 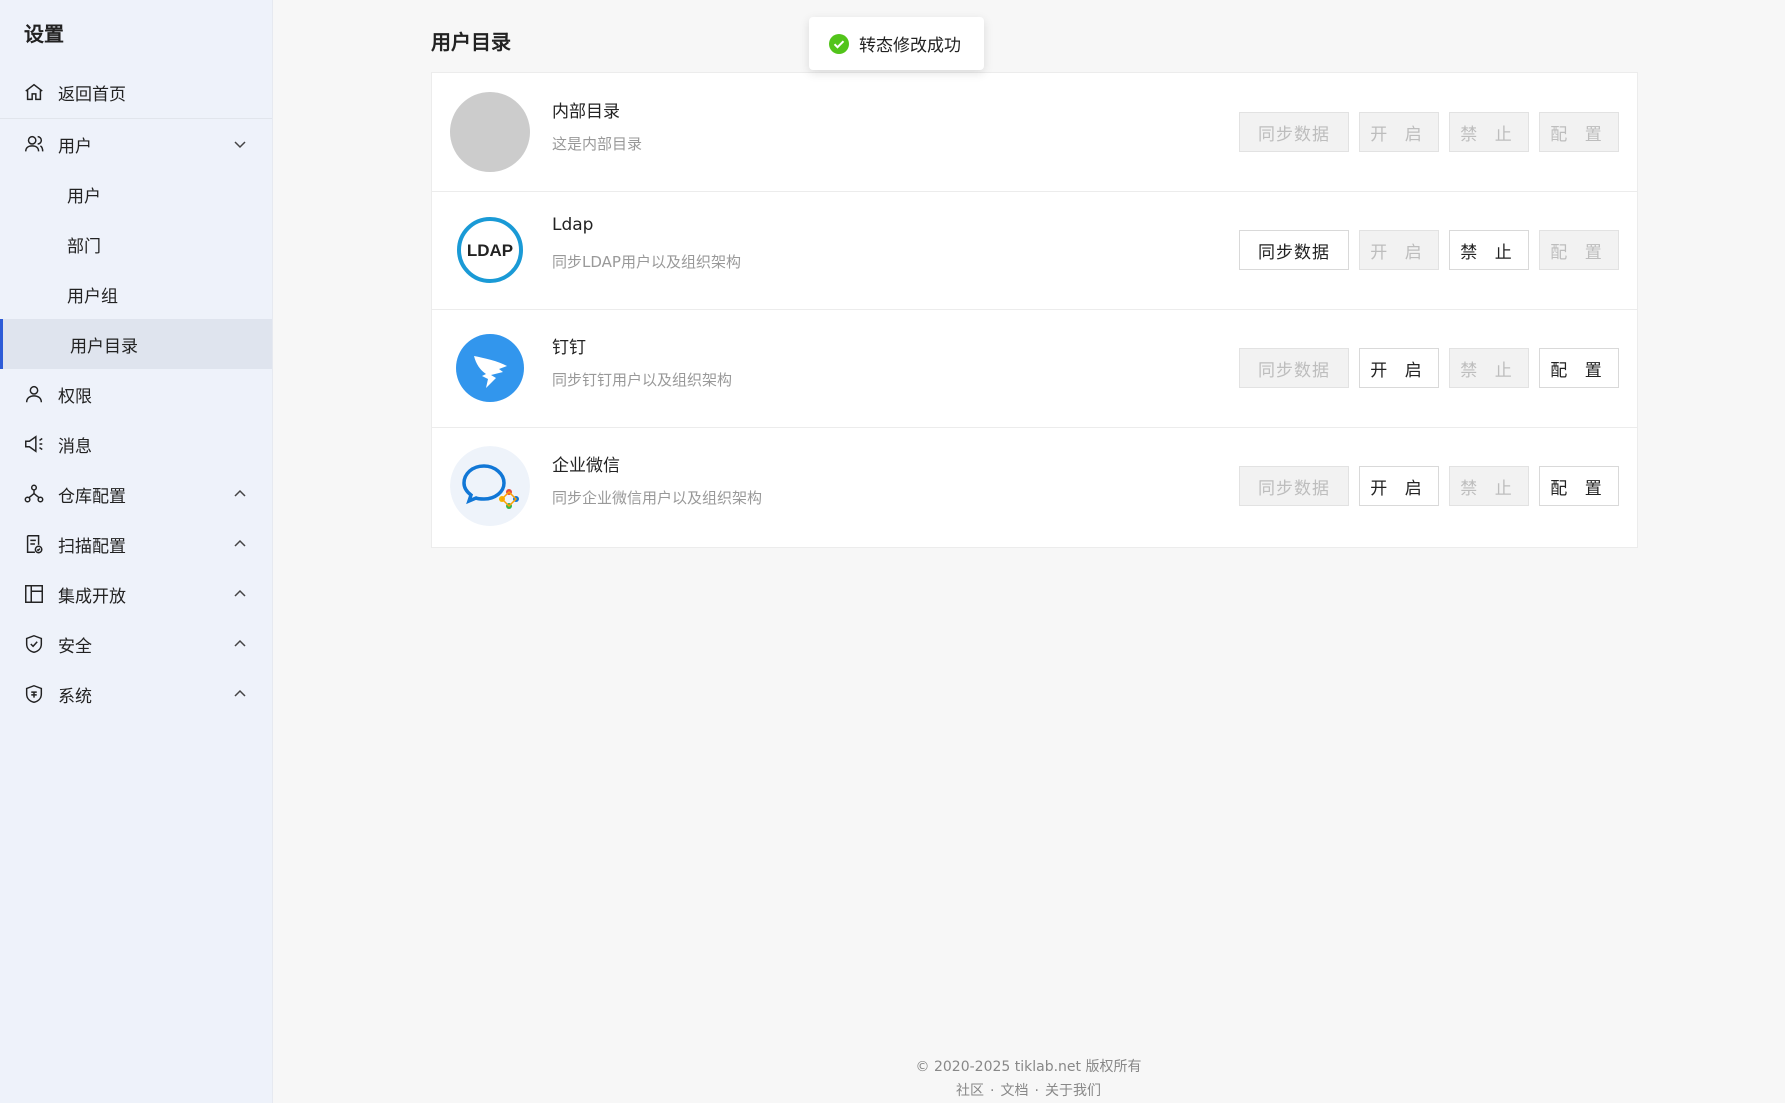 I want to click on ldap-logo: LDAP, so click(x=490, y=250).